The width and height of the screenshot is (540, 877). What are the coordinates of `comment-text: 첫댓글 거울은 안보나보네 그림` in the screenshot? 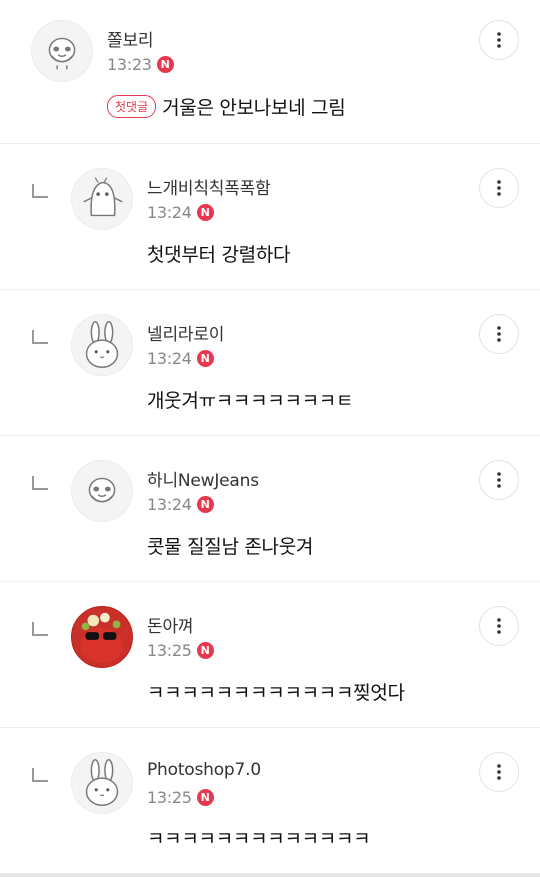 It's located at (226, 106).